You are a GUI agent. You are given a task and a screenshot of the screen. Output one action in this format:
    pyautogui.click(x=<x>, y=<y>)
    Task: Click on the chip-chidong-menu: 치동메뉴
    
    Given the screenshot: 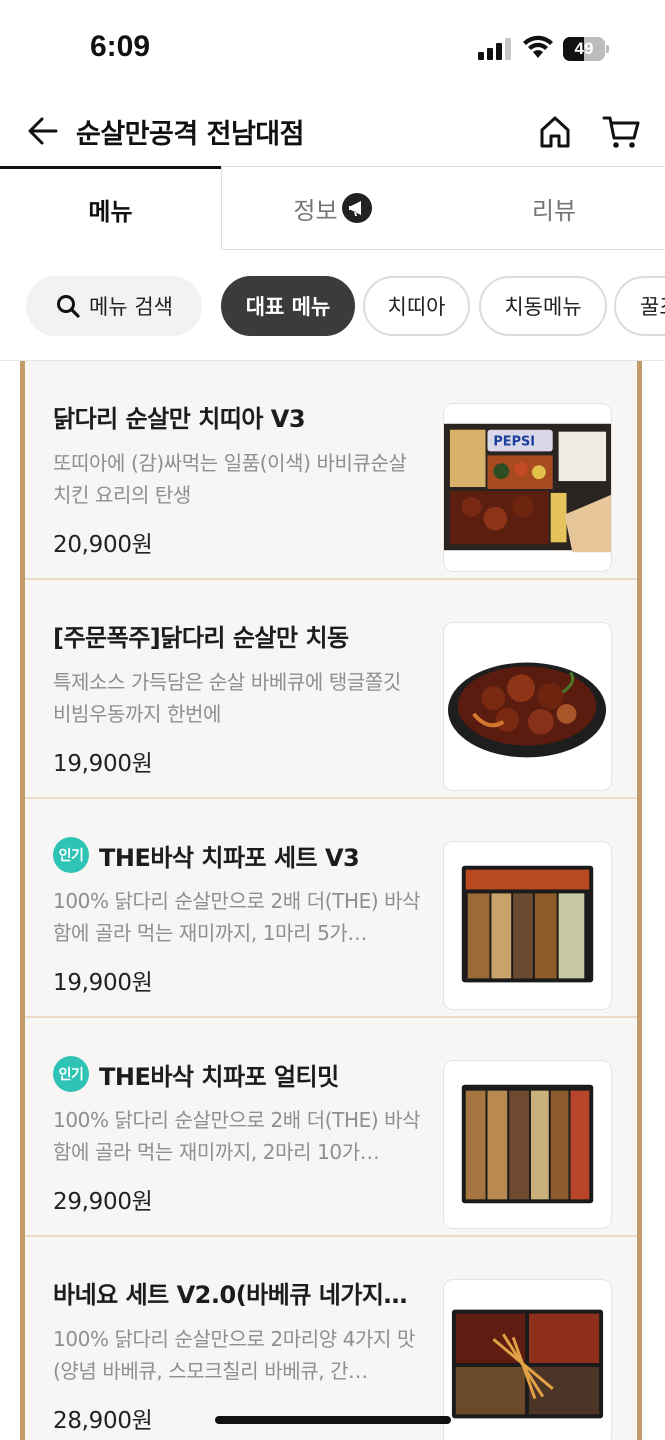 What is the action you would take?
    pyautogui.click(x=543, y=306)
    